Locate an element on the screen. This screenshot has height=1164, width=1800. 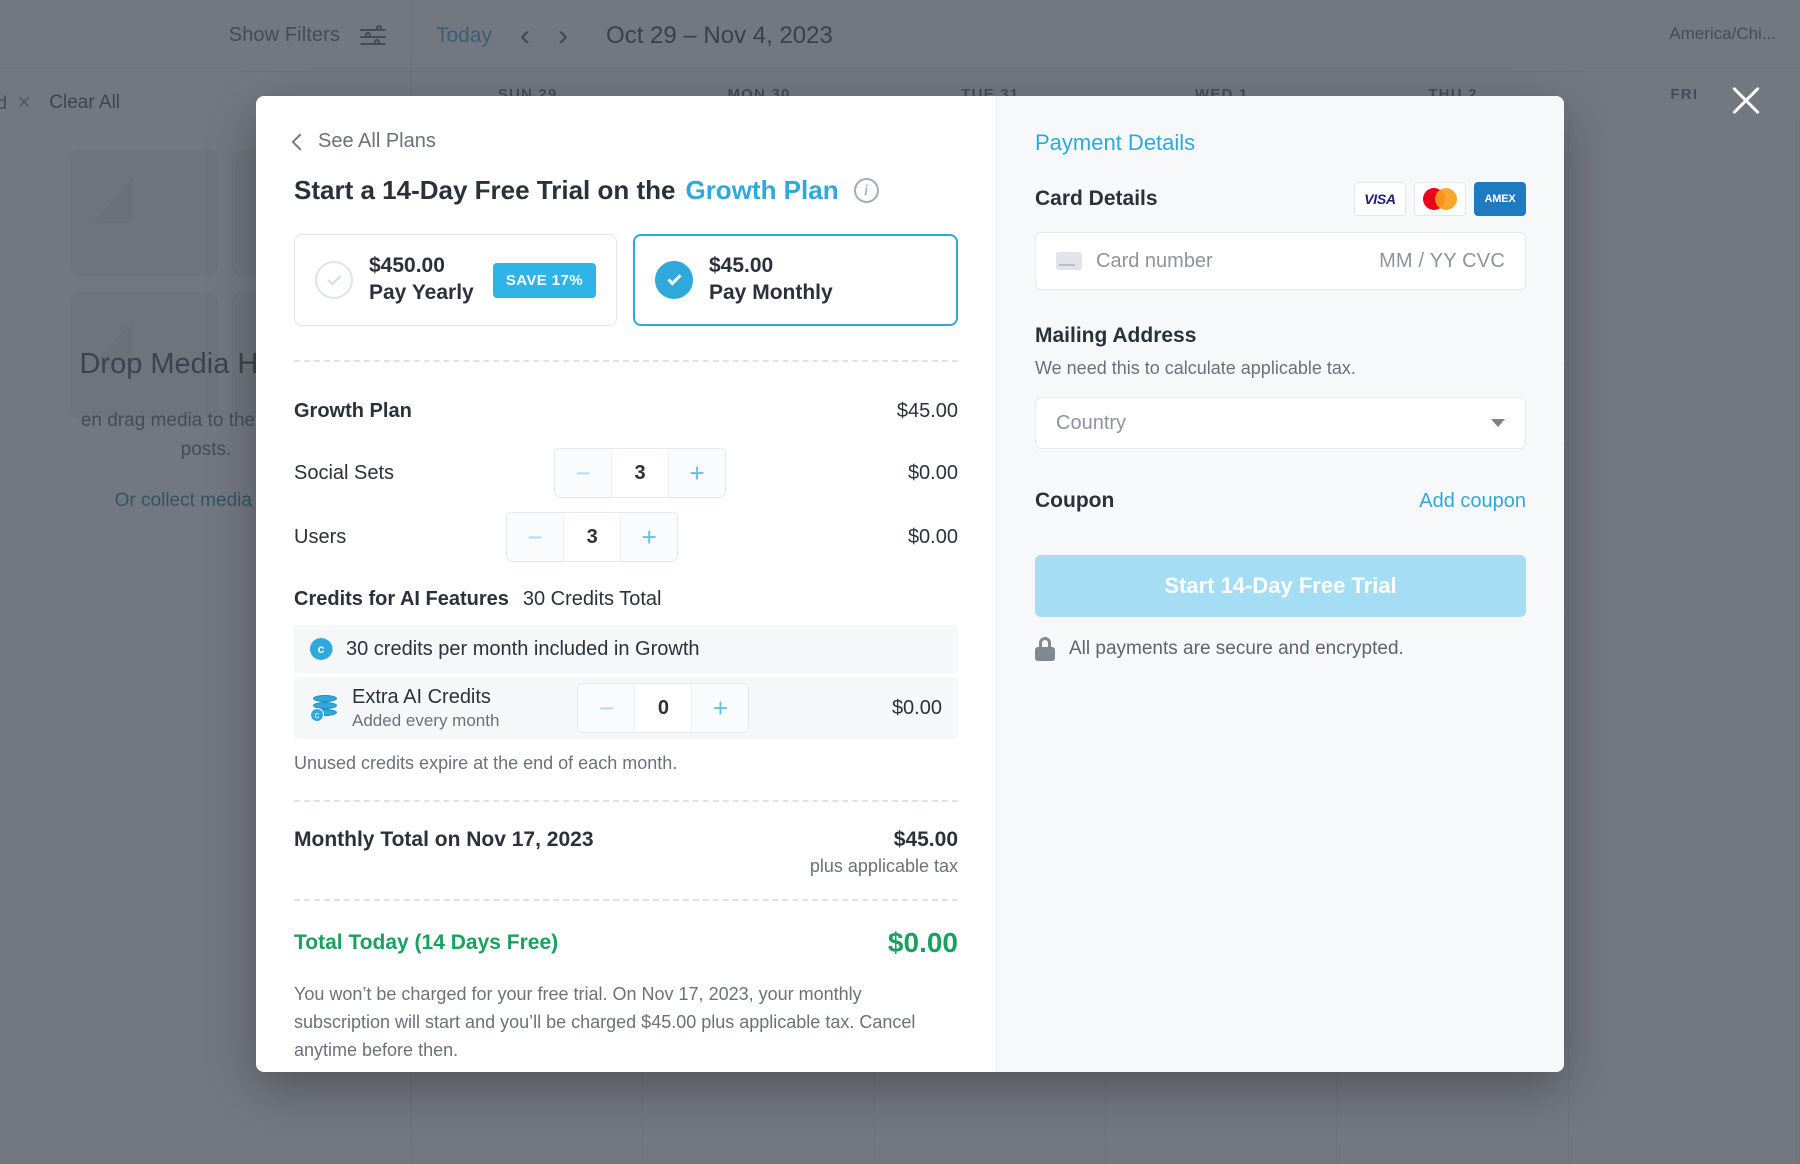
secure-payment-text: All payments are secure and encrypted. is located at coordinates (1236, 648).